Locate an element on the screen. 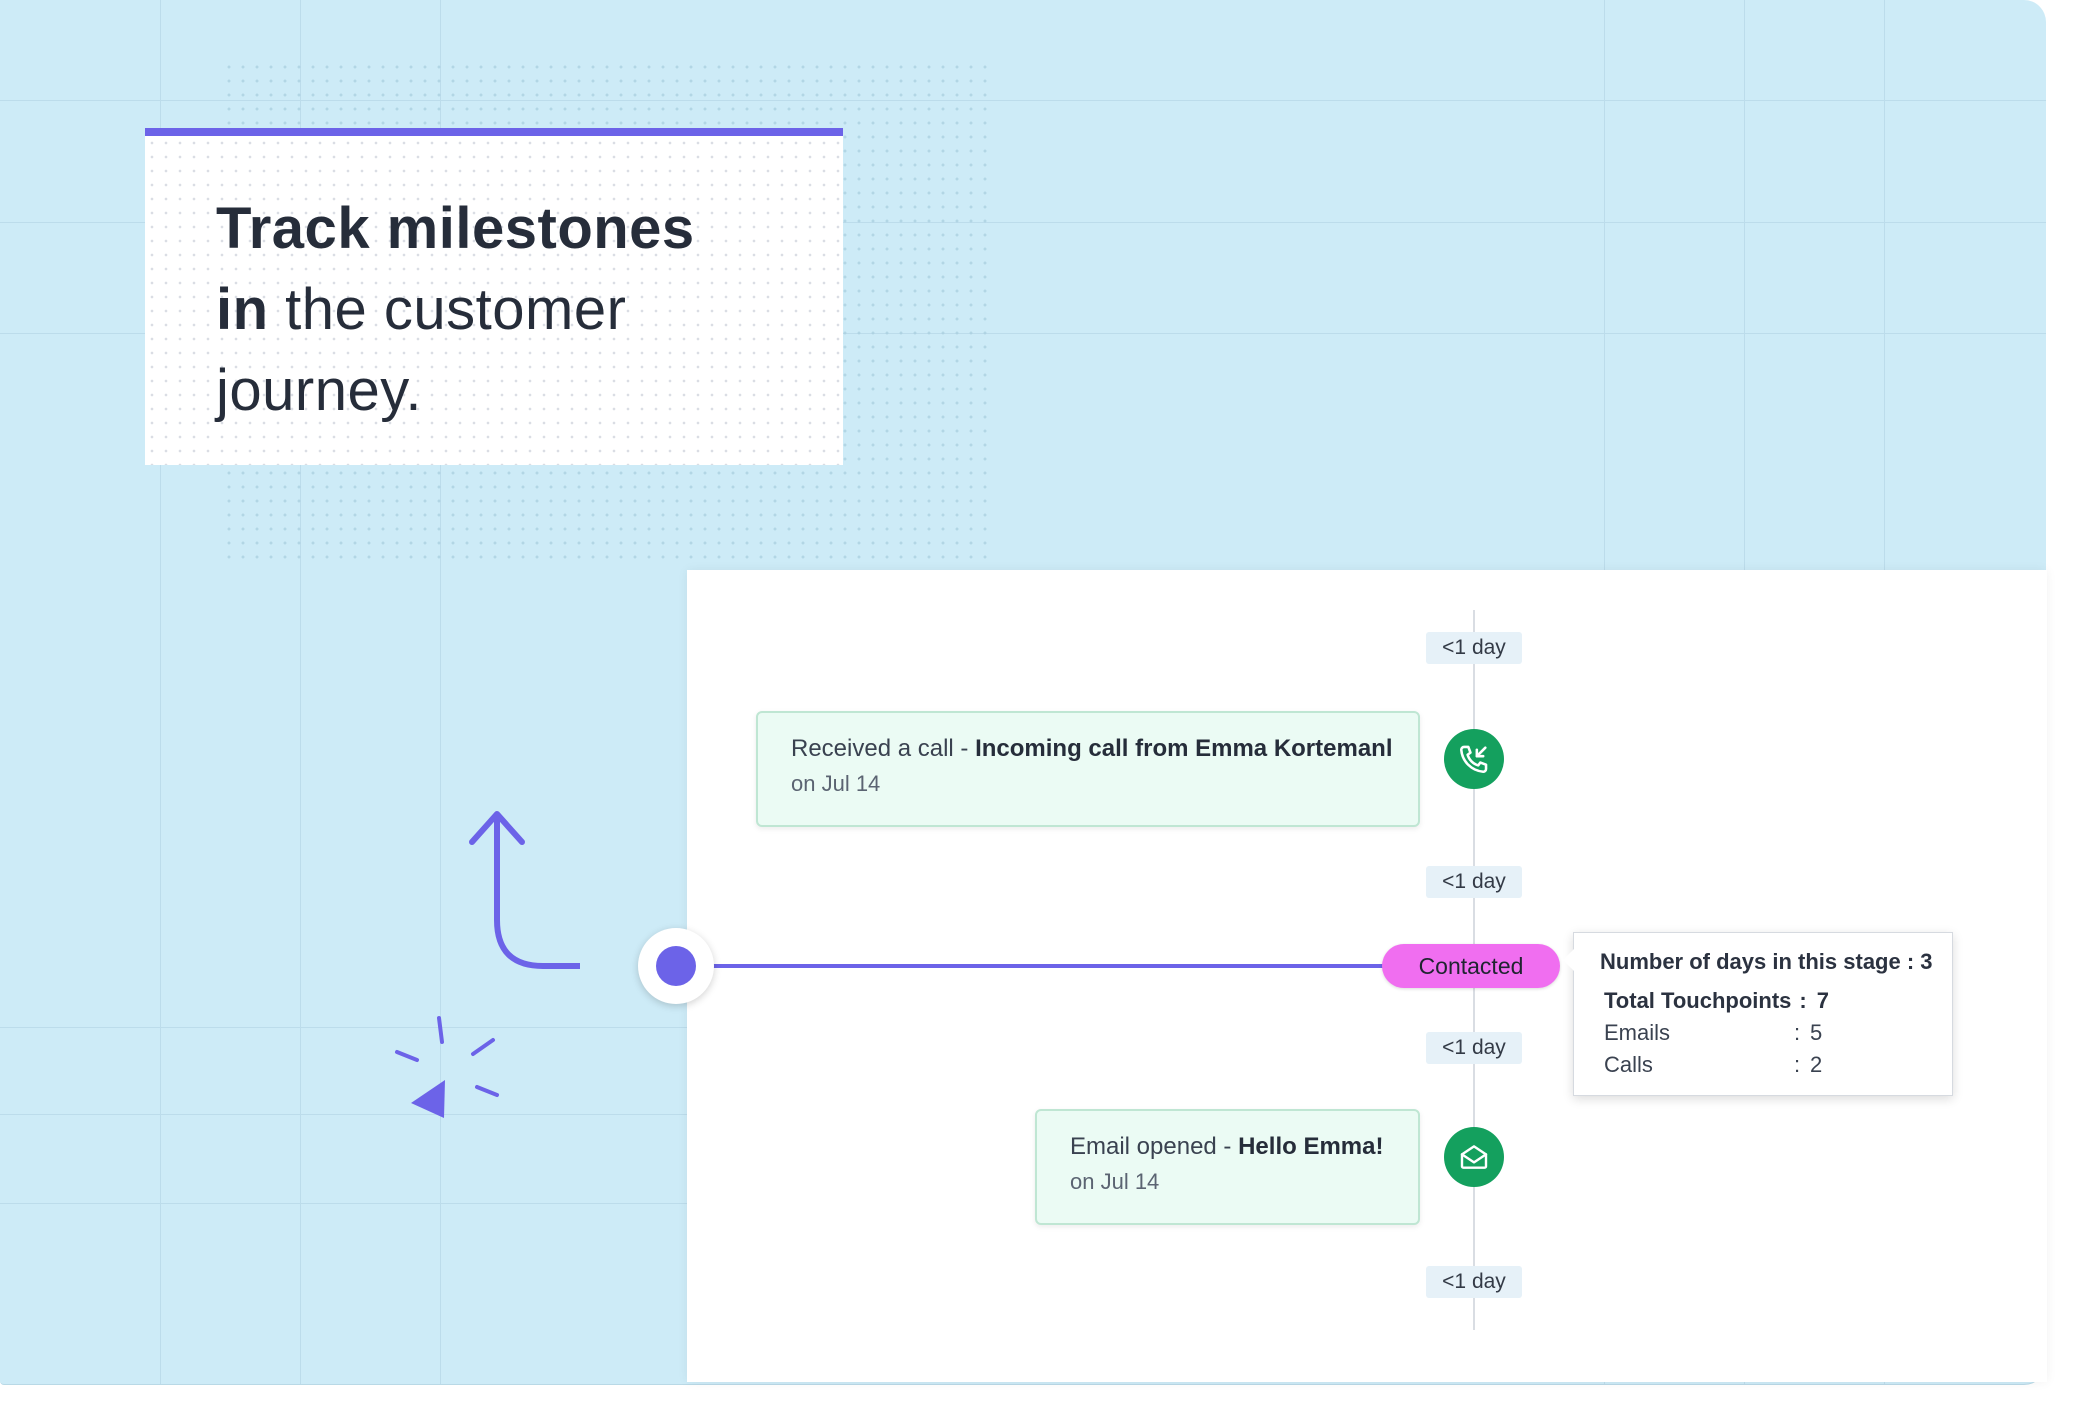 The width and height of the screenshot is (2095, 1427). headline-line-1: Track milestones is located at coordinates (455, 228).